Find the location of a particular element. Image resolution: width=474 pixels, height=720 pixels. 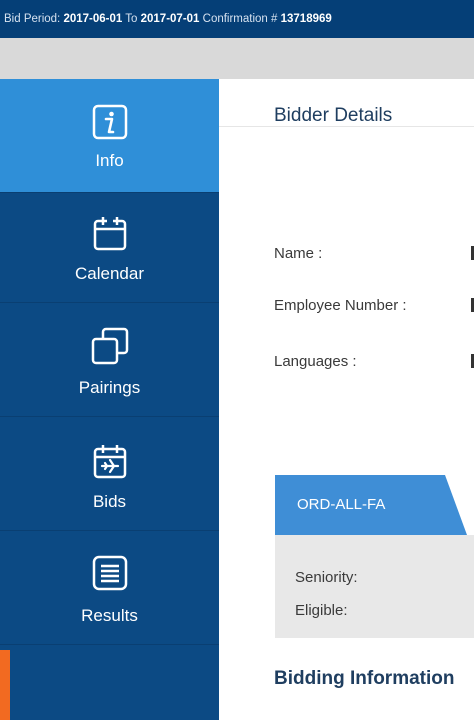

tab-slant is located at coordinates (456, 505).